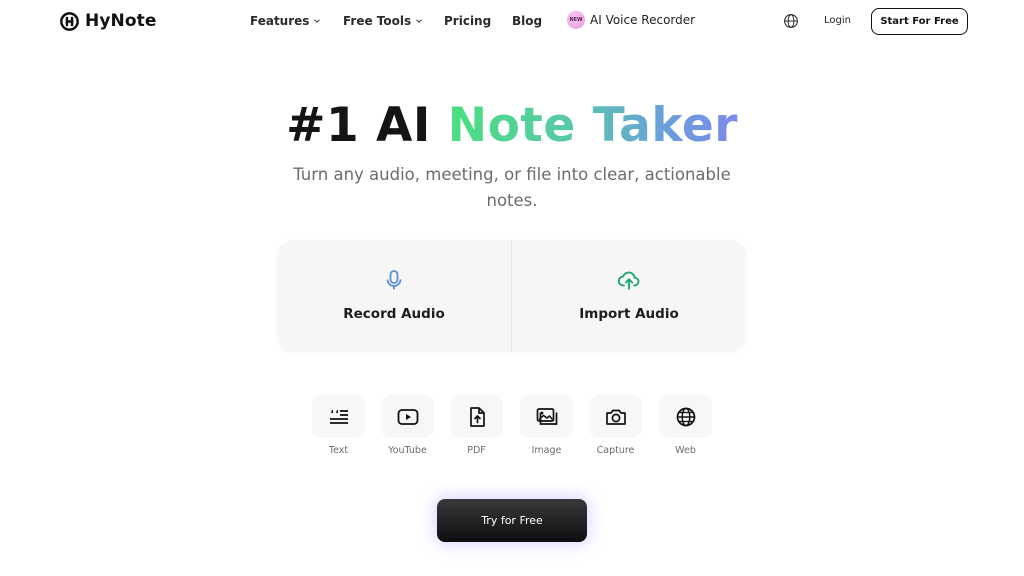 The height and width of the screenshot is (576, 1024). What do you see at coordinates (629, 314) in the screenshot?
I see `import-audio-label: Import Audio` at bounding box center [629, 314].